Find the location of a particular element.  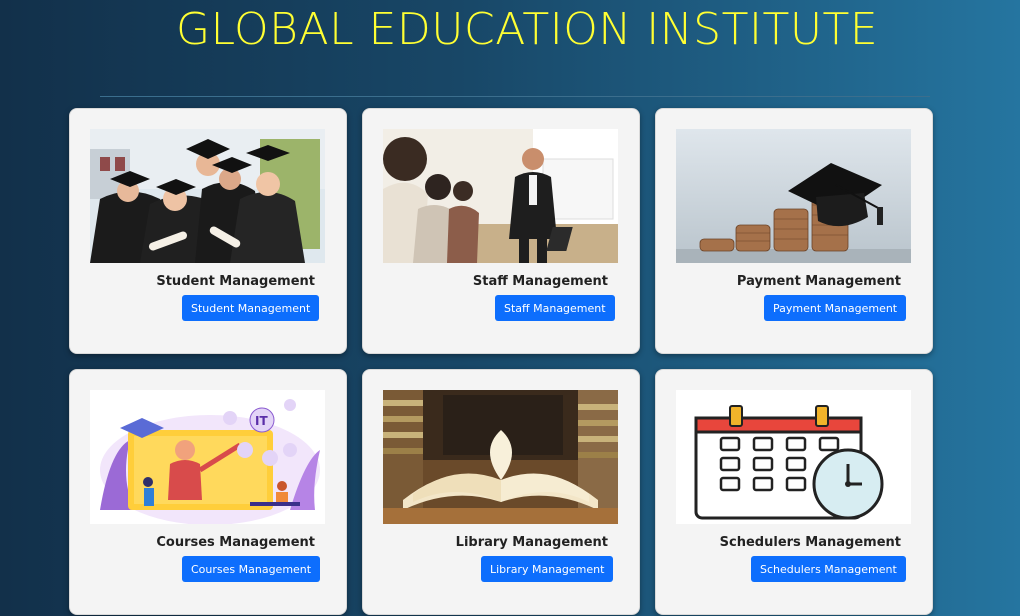

staff-management-button: Staff Management is located at coordinates (555, 308).